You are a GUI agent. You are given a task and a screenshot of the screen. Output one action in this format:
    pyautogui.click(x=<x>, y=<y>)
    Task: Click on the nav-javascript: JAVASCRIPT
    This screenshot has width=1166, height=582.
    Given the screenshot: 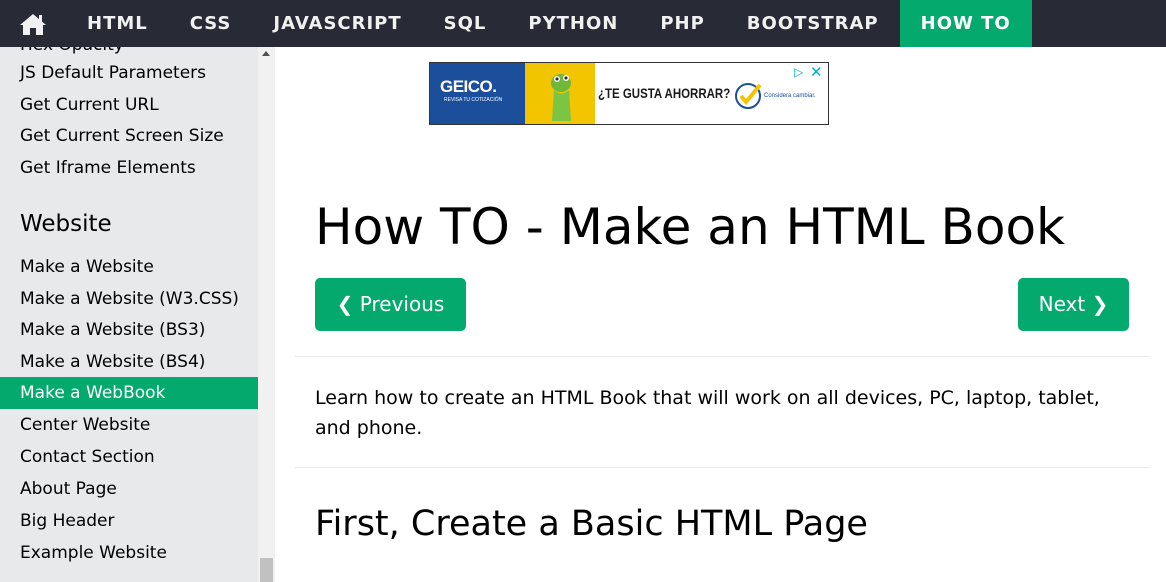 What is the action you would take?
    pyautogui.click(x=337, y=23)
    